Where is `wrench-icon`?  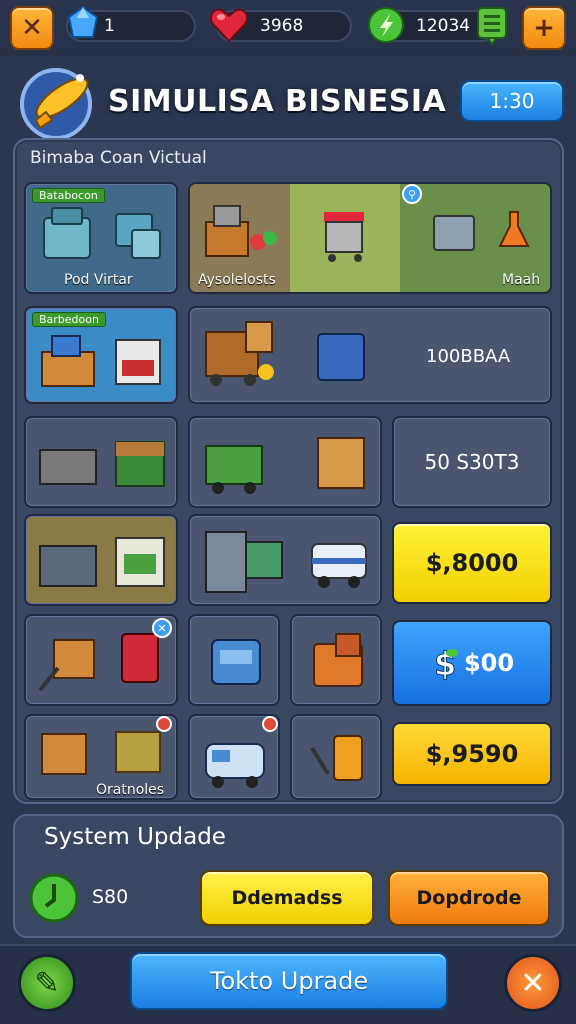 wrench-icon is located at coordinates (336, 758).